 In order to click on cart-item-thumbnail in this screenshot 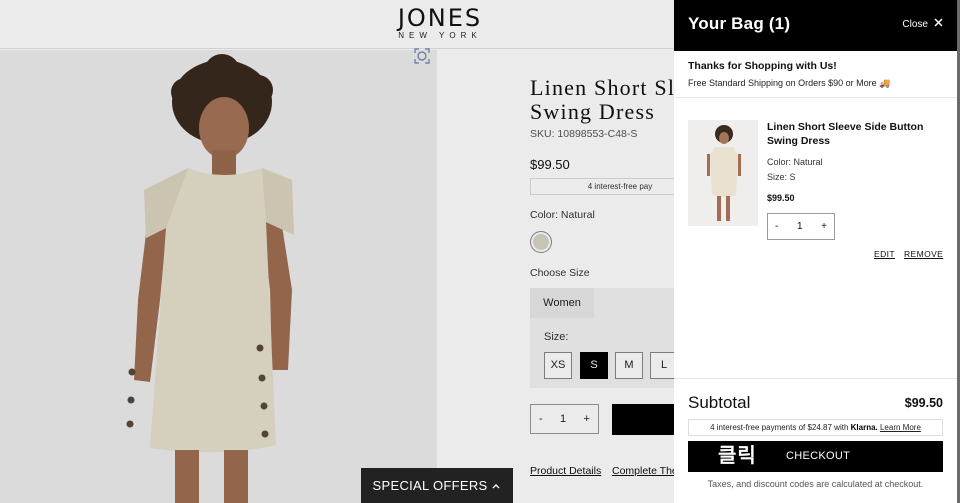, I will do `click(723, 173)`.